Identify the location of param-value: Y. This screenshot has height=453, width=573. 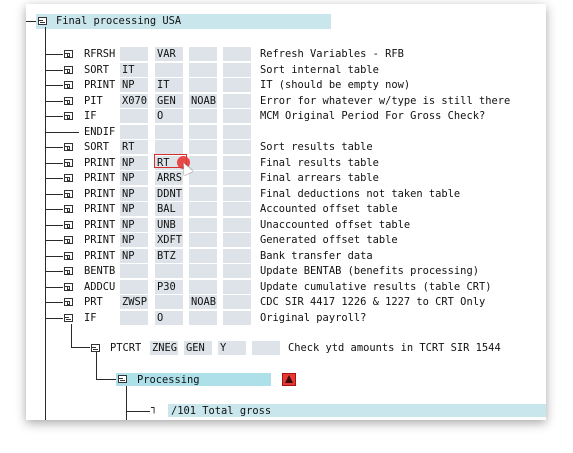
(223, 348).